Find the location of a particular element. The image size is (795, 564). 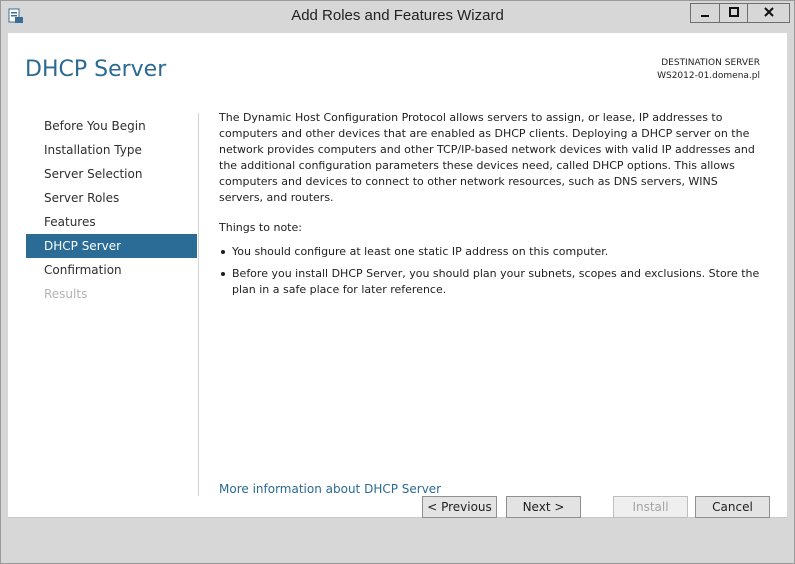

maximize-icon is located at coordinates (733, 12).